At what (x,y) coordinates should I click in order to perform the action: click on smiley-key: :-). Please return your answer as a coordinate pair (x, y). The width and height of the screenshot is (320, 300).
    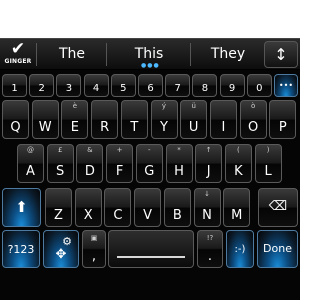
    Looking at the image, I should click on (240, 249).